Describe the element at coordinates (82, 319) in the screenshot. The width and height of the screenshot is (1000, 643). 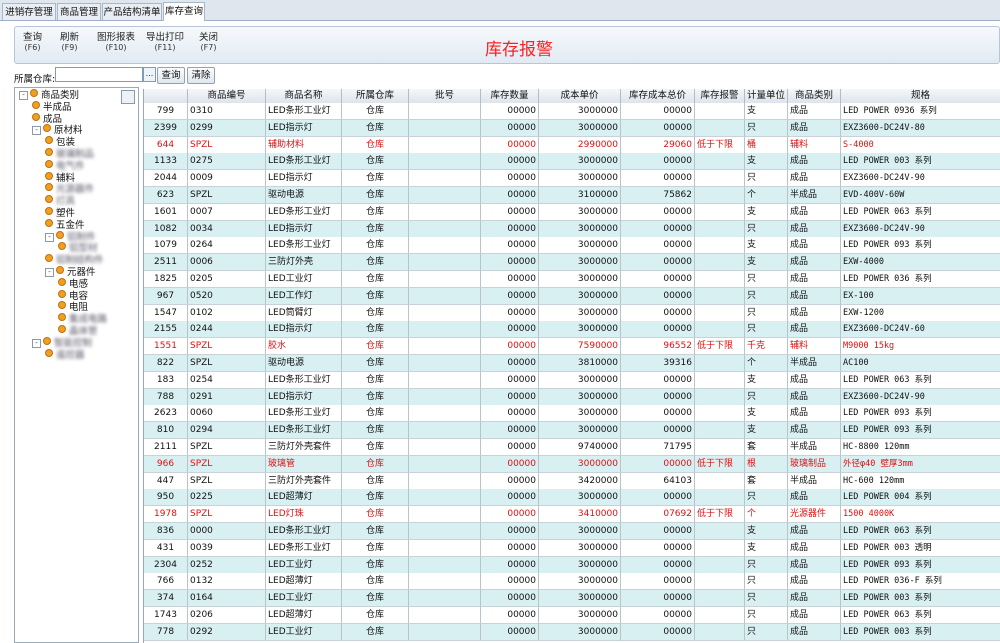
I see `tree-node: 集成电路` at that location.